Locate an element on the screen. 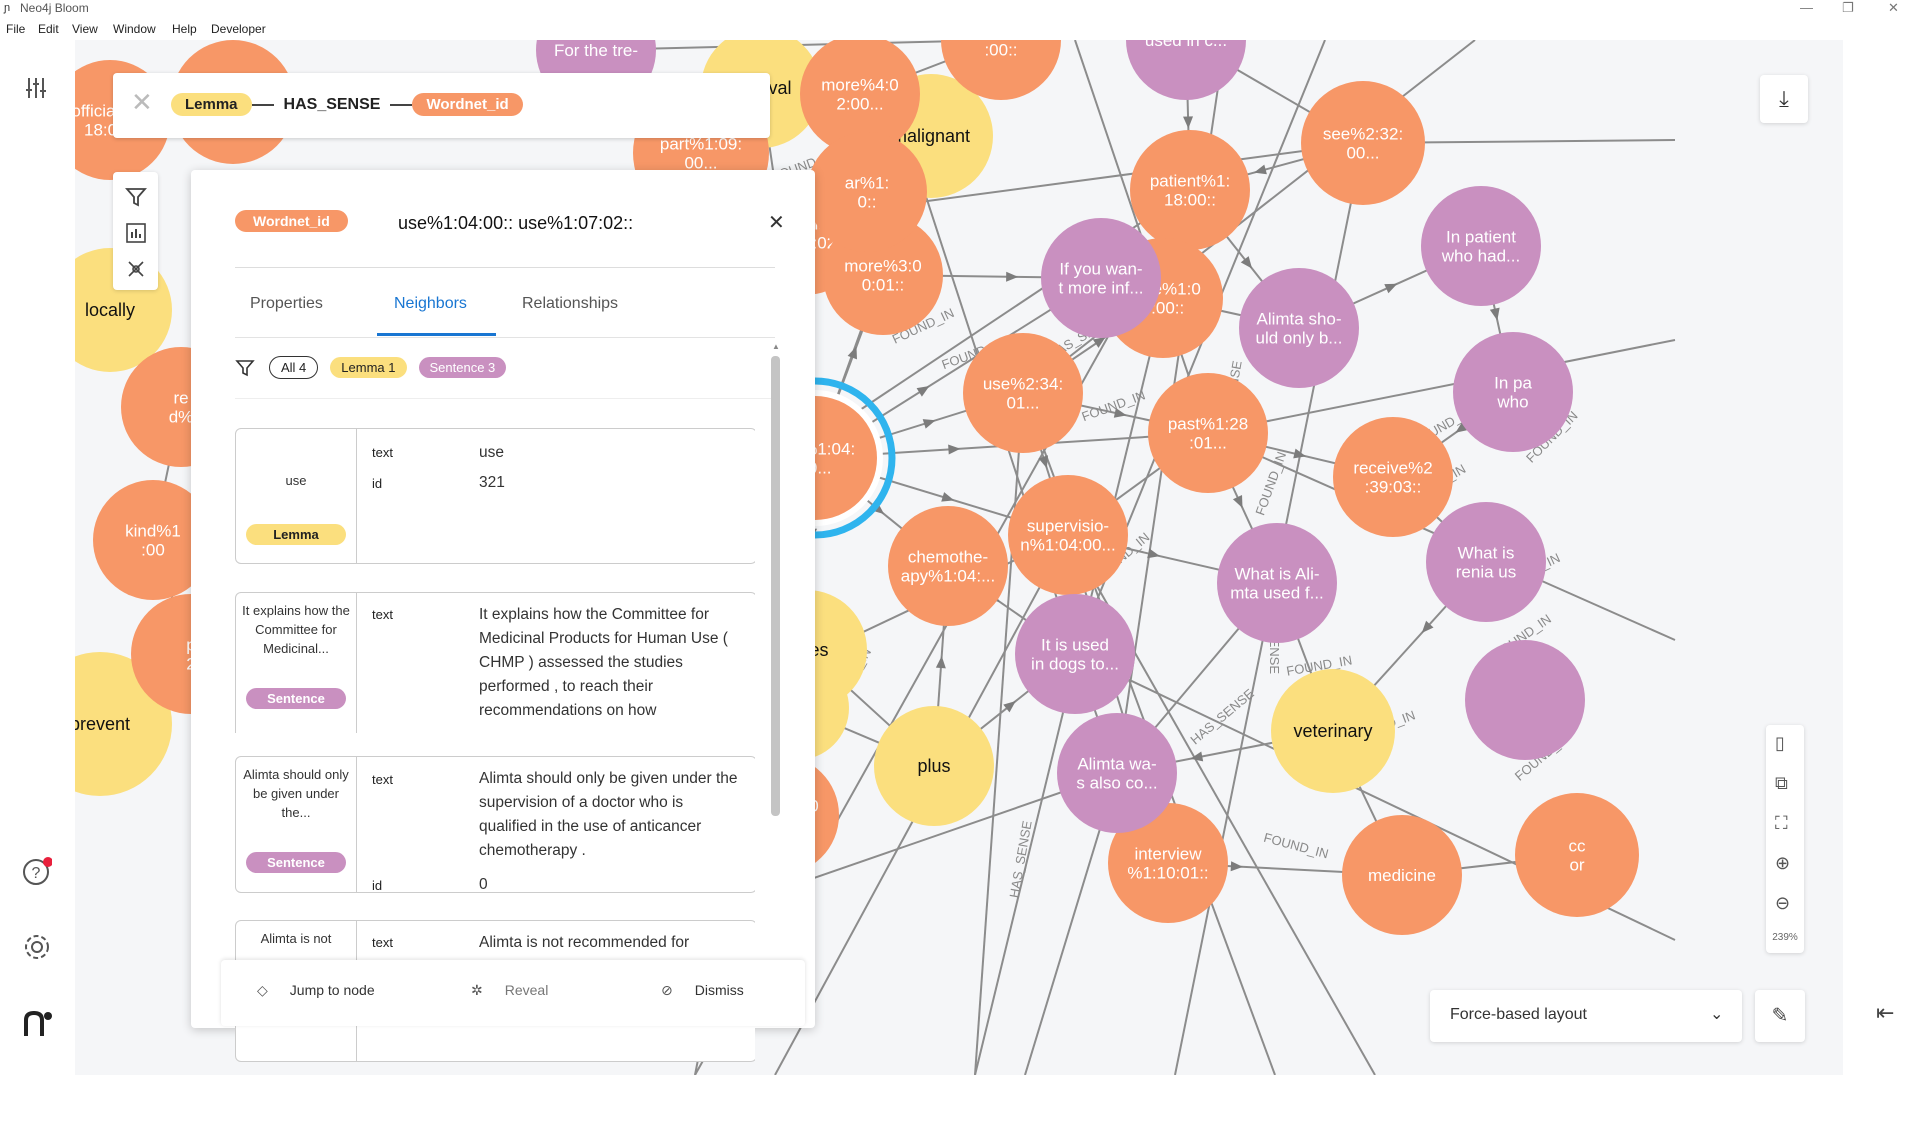  graph-node-lemma: veterinary is located at coordinates (1333, 731).